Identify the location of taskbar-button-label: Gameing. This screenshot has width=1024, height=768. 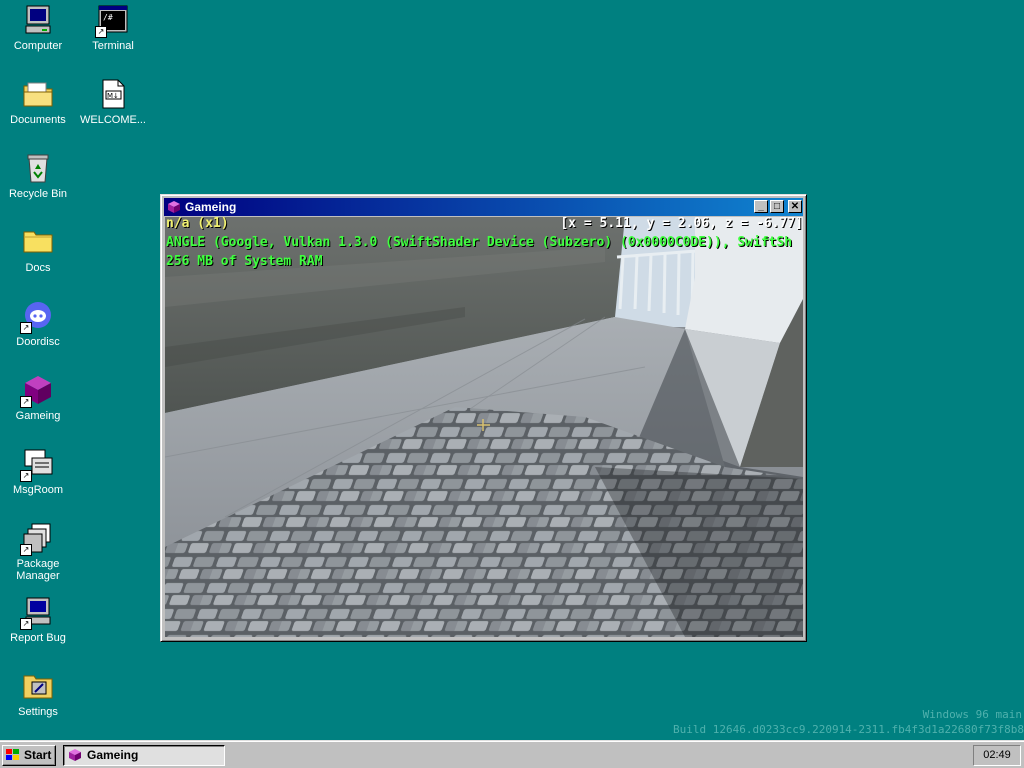
(113, 755).